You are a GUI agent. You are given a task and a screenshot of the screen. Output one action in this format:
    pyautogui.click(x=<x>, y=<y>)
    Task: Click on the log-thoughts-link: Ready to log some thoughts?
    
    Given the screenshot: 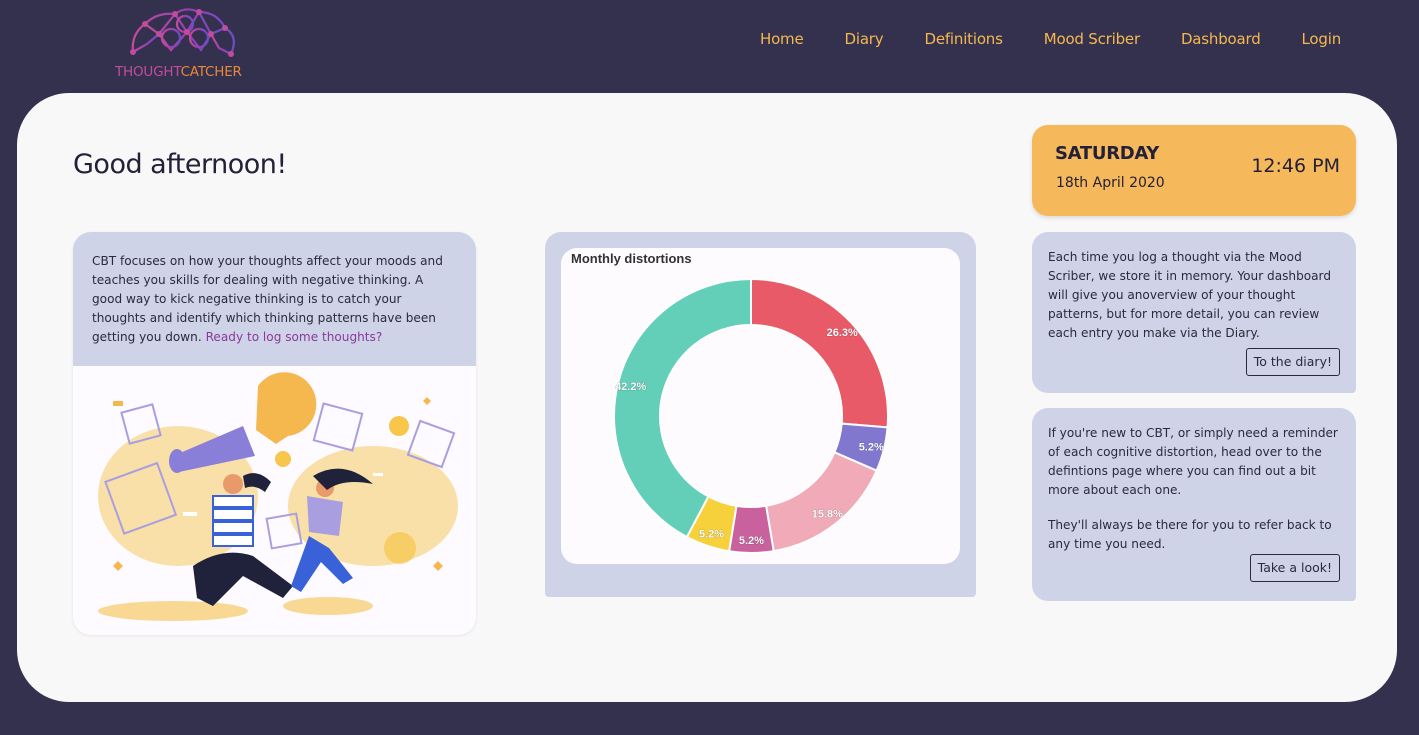 What is the action you would take?
    pyautogui.click(x=294, y=337)
    